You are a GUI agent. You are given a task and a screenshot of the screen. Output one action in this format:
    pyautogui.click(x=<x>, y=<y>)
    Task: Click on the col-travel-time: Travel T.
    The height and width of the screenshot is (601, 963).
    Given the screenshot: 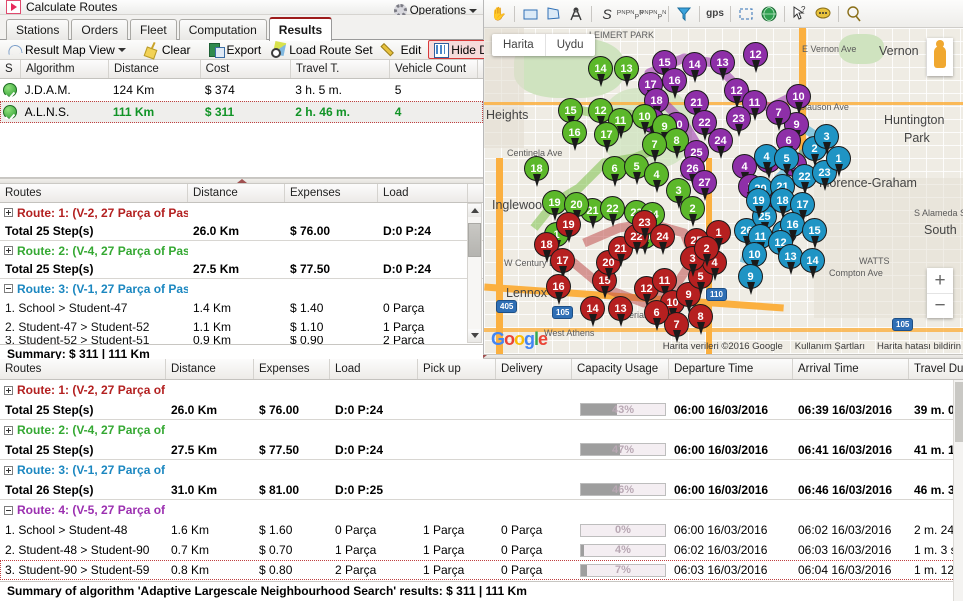 What is the action you would take?
    pyautogui.click(x=341, y=69)
    